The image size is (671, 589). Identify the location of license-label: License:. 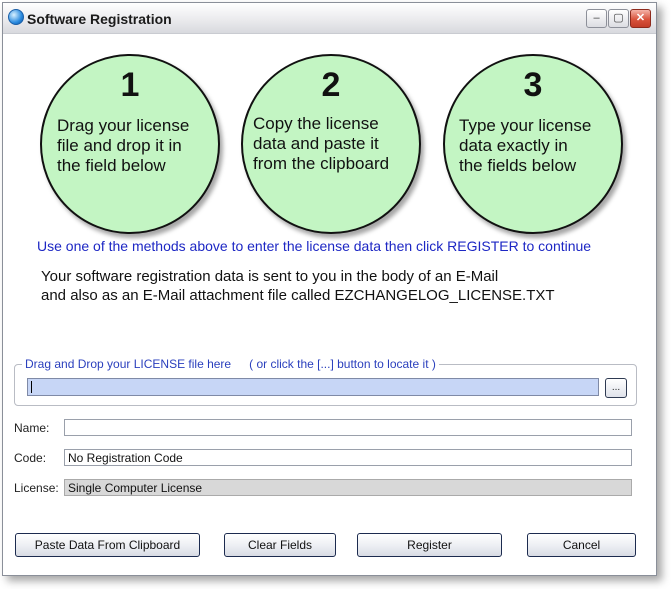
(36, 488).